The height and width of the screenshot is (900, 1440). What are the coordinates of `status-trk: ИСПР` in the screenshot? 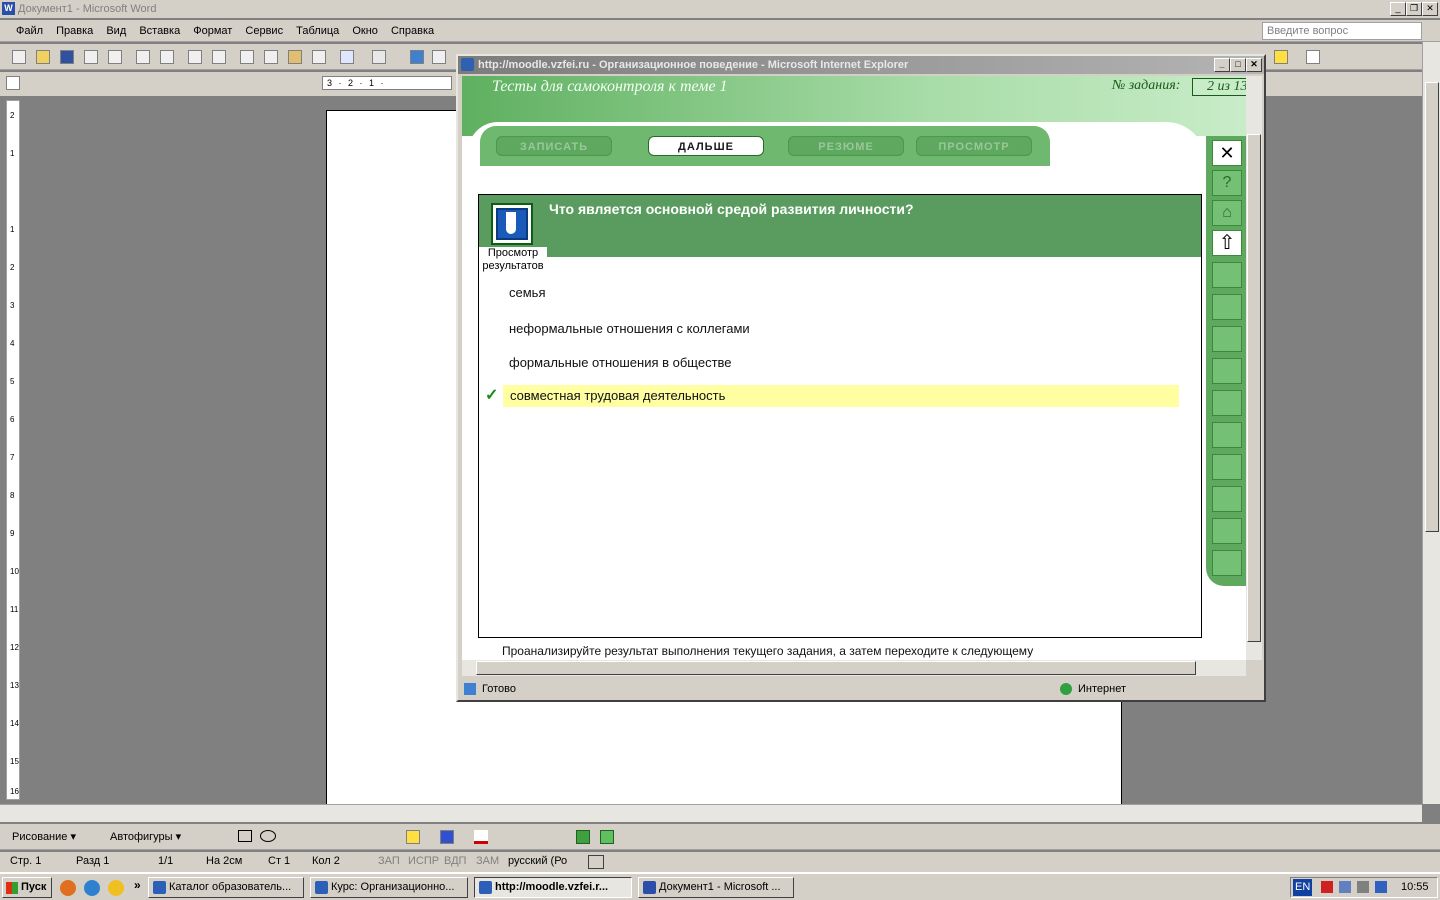 It's located at (423, 861).